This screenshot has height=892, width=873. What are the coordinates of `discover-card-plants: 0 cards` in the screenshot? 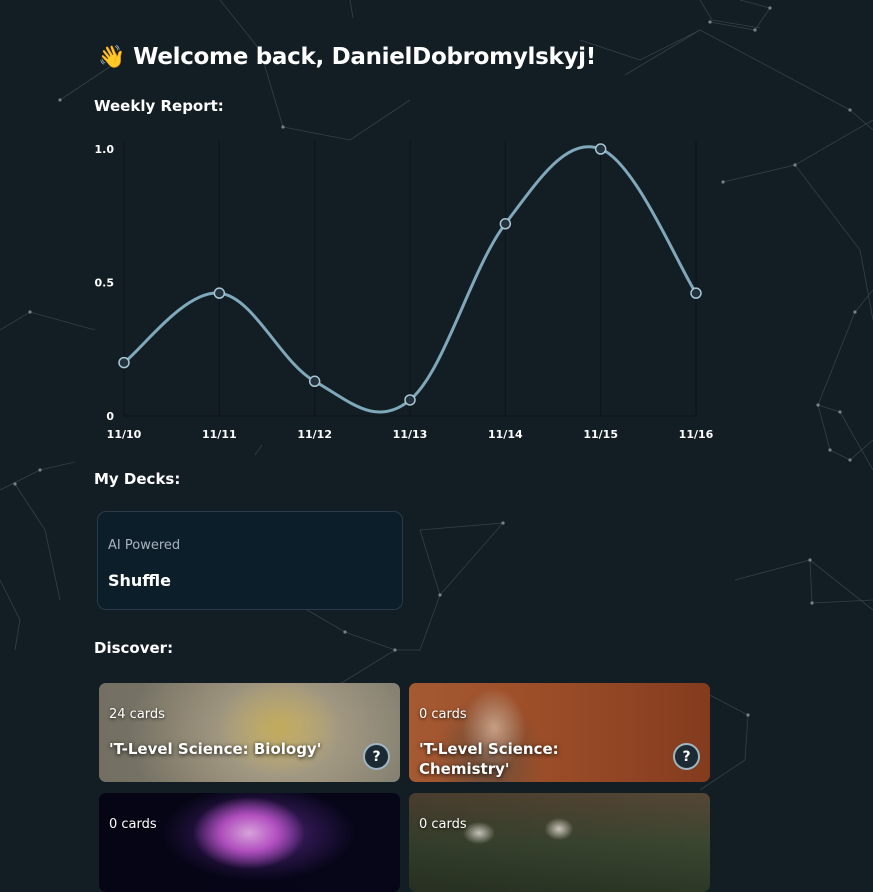 It's located at (559, 842).